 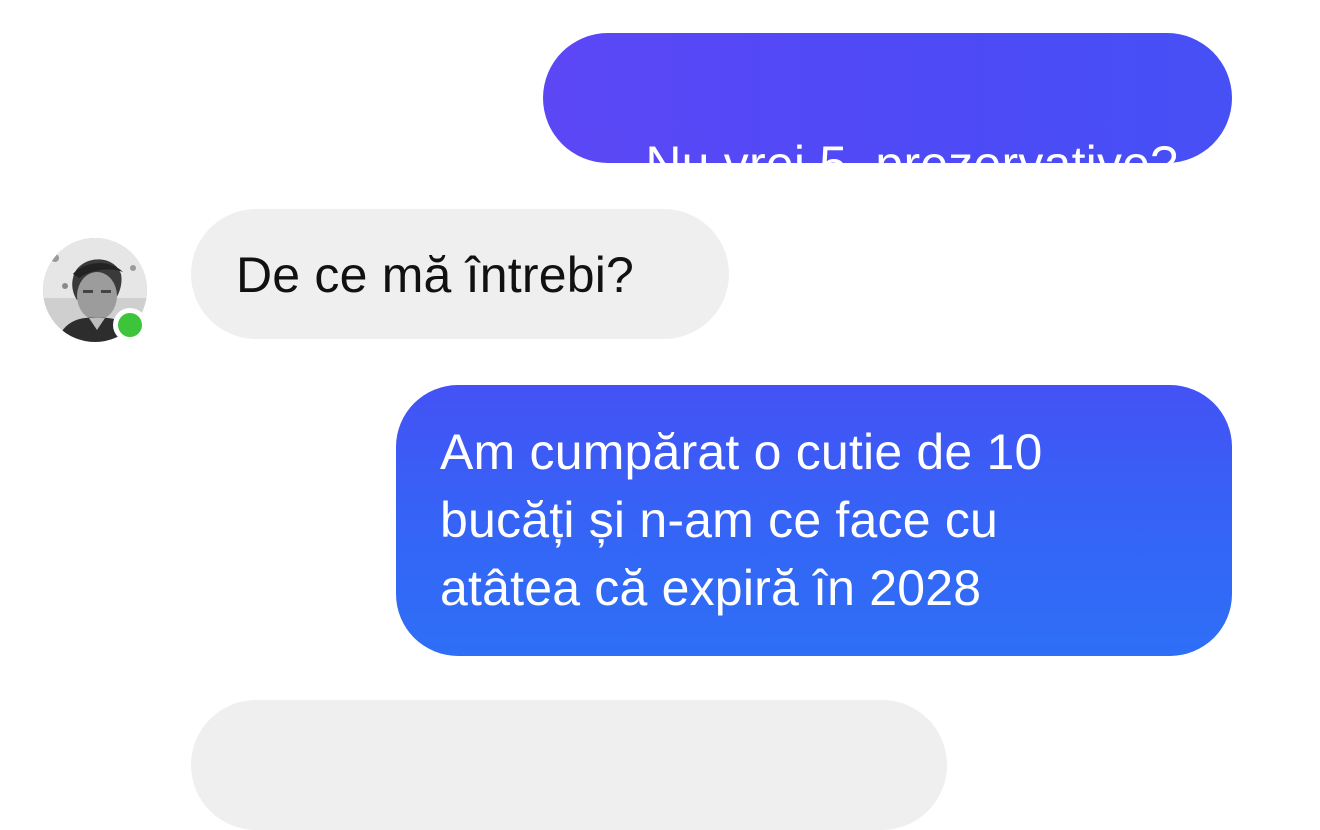 I want to click on message-text: Nu vrei 5 prezervative?, so click(x=912, y=164).